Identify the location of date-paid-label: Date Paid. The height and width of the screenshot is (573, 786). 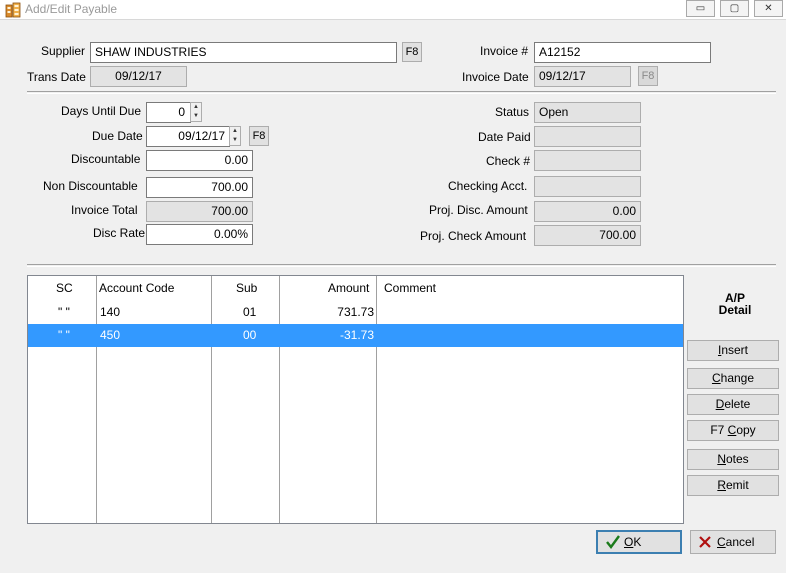
(504, 137).